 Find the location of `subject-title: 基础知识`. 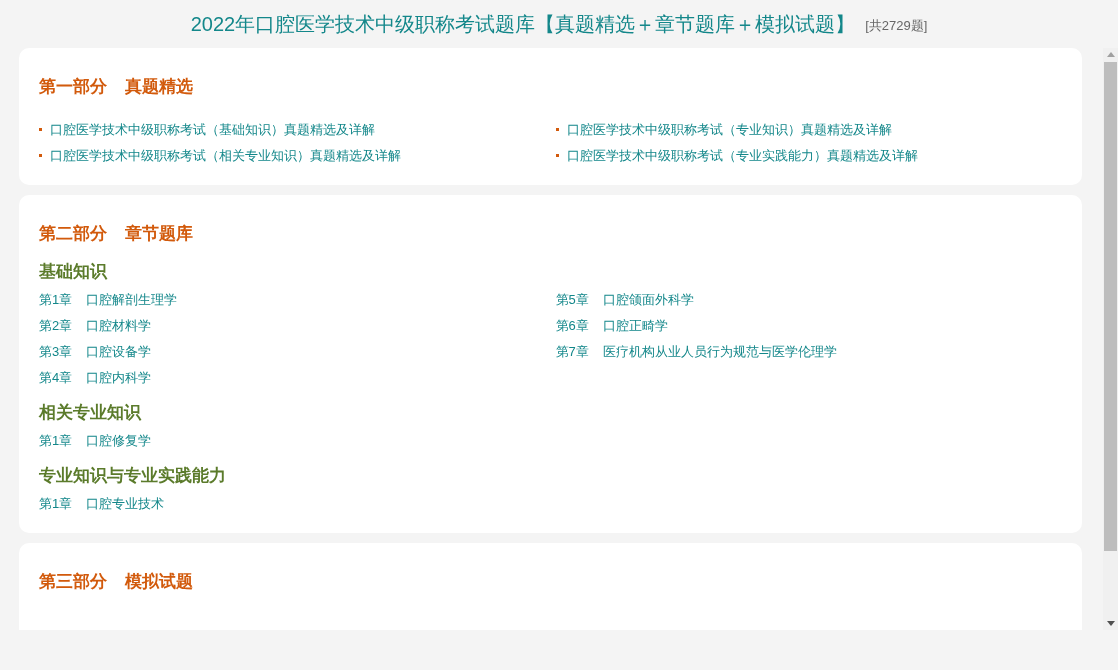

subject-title: 基础知识 is located at coordinates (74, 272).